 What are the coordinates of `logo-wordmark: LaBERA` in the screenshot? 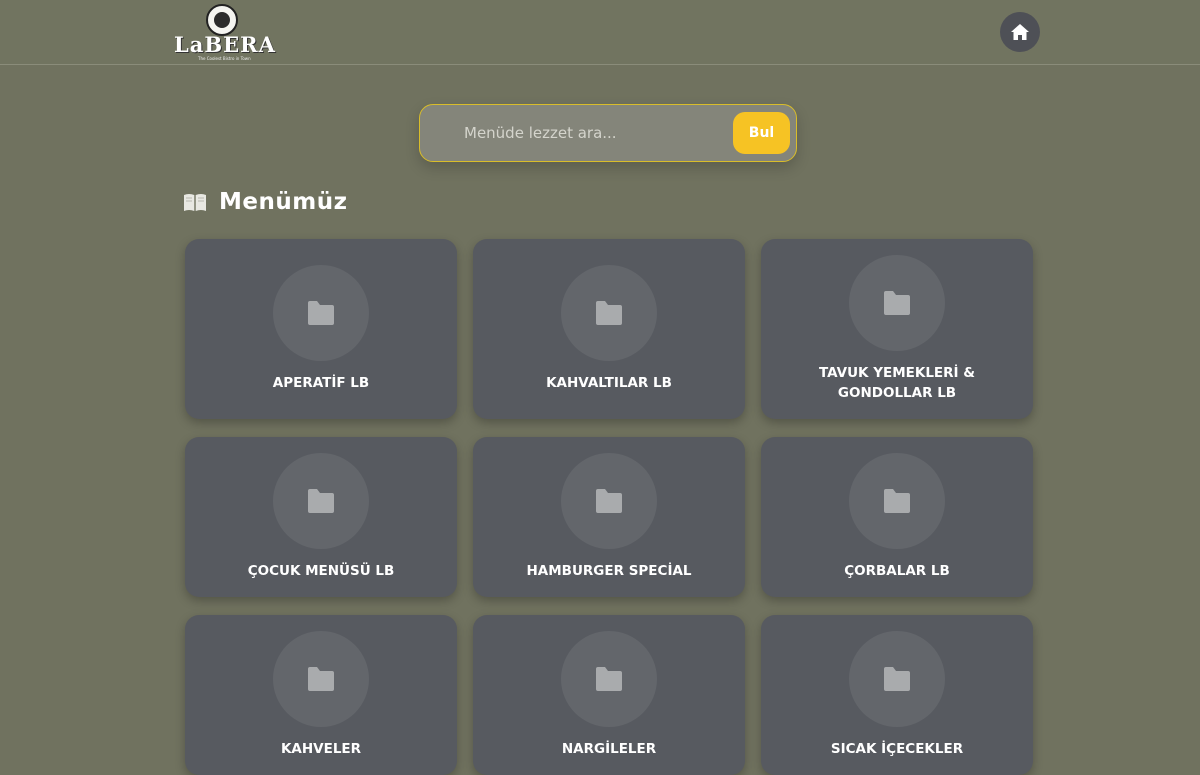 It's located at (225, 44).